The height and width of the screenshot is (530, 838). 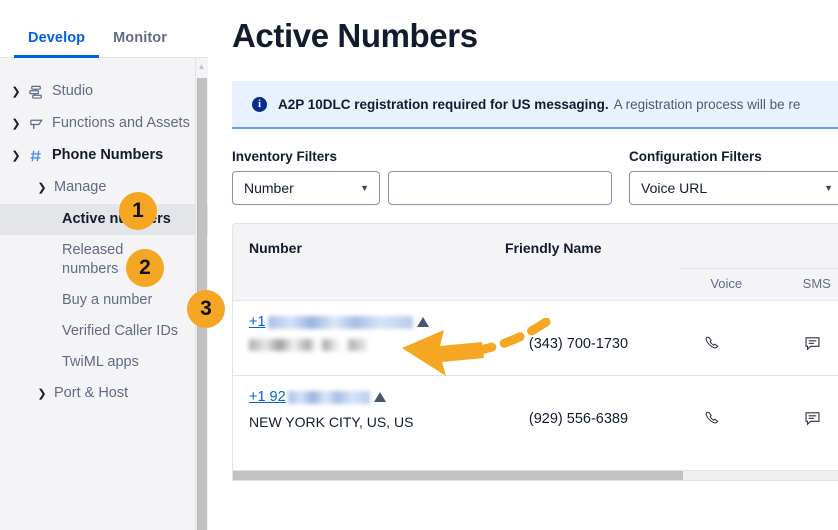 I want to click on configuration-filter-select-value: Voice URL, so click(x=674, y=188).